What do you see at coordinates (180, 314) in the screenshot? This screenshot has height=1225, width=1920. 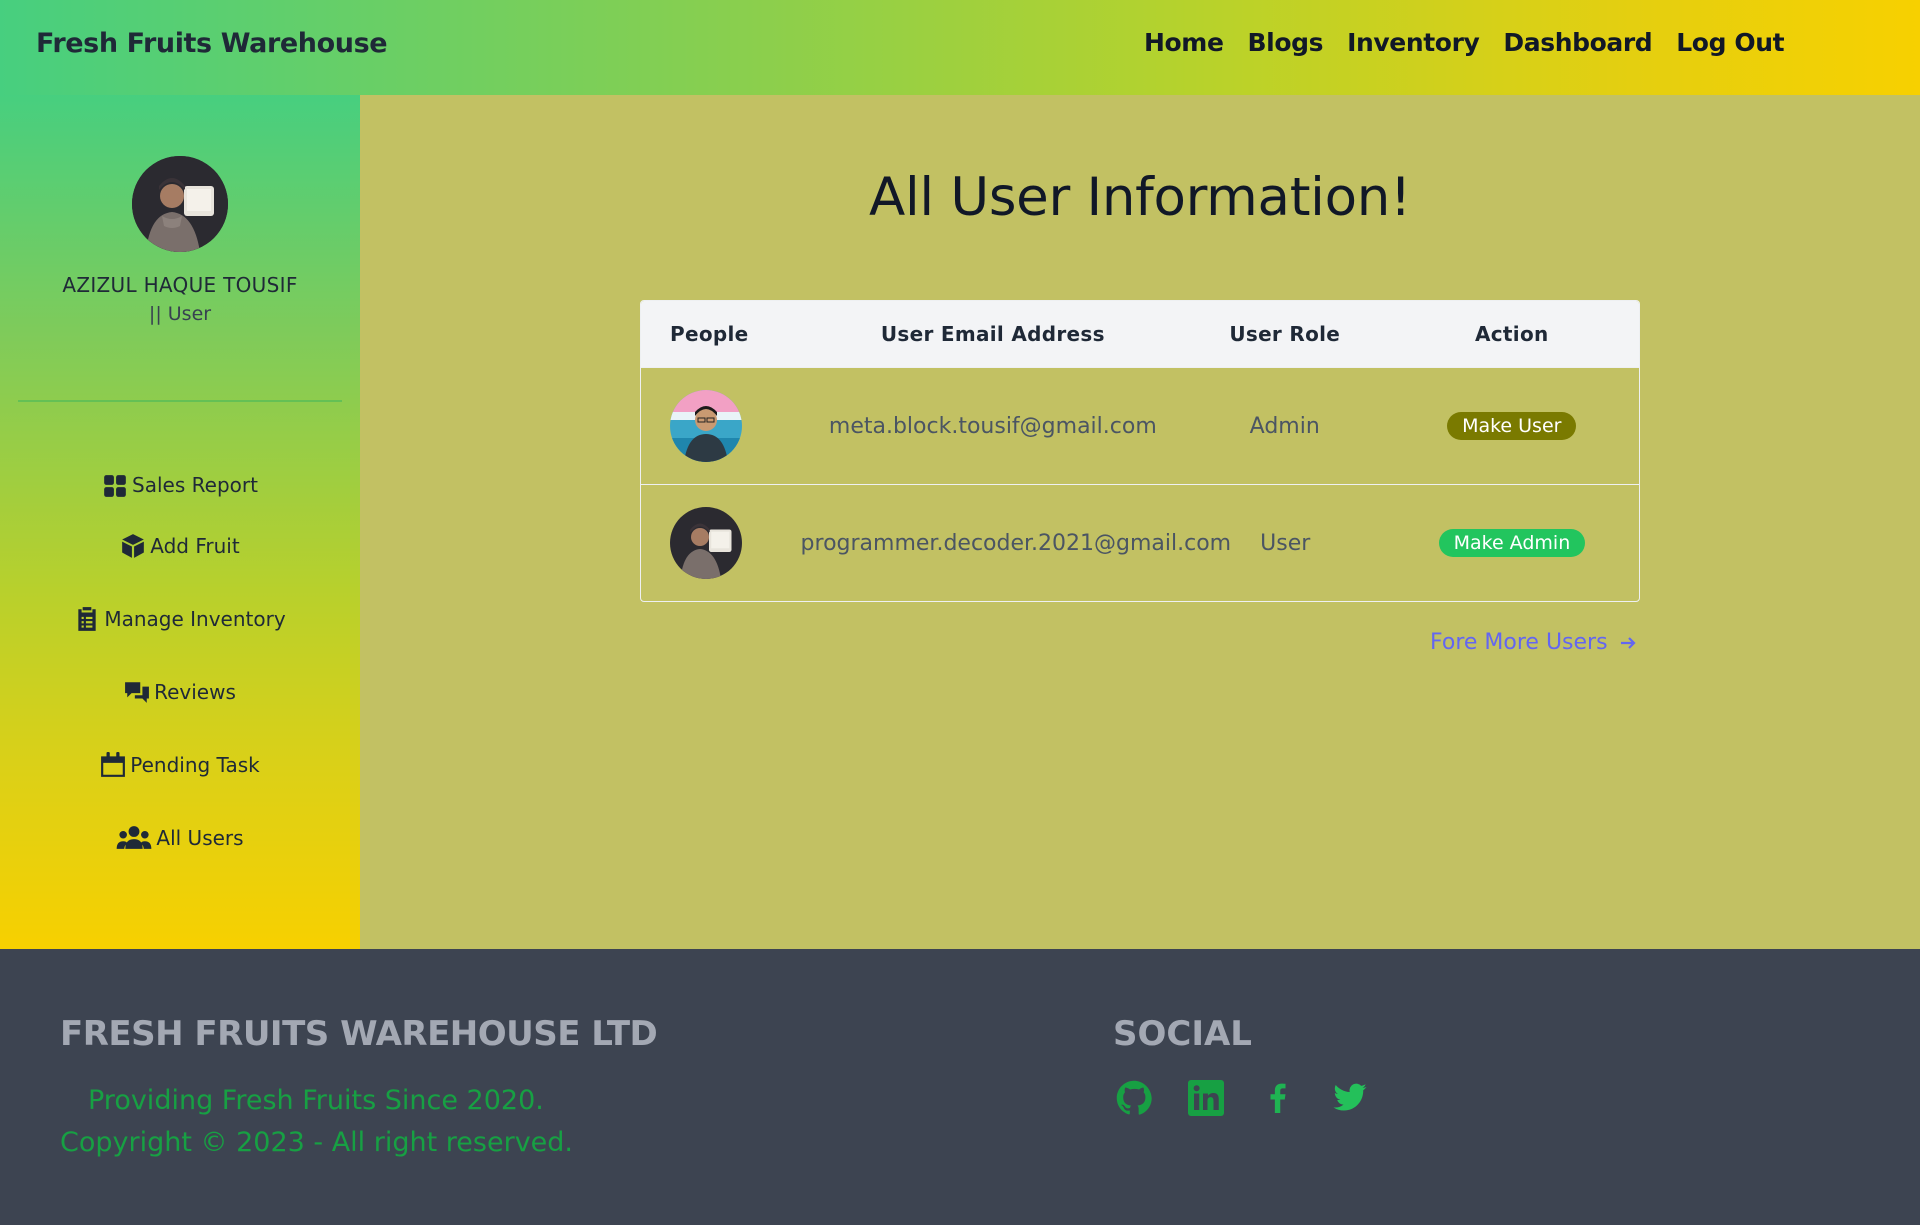 I see `profile-role: || User` at bounding box center [180, 314].